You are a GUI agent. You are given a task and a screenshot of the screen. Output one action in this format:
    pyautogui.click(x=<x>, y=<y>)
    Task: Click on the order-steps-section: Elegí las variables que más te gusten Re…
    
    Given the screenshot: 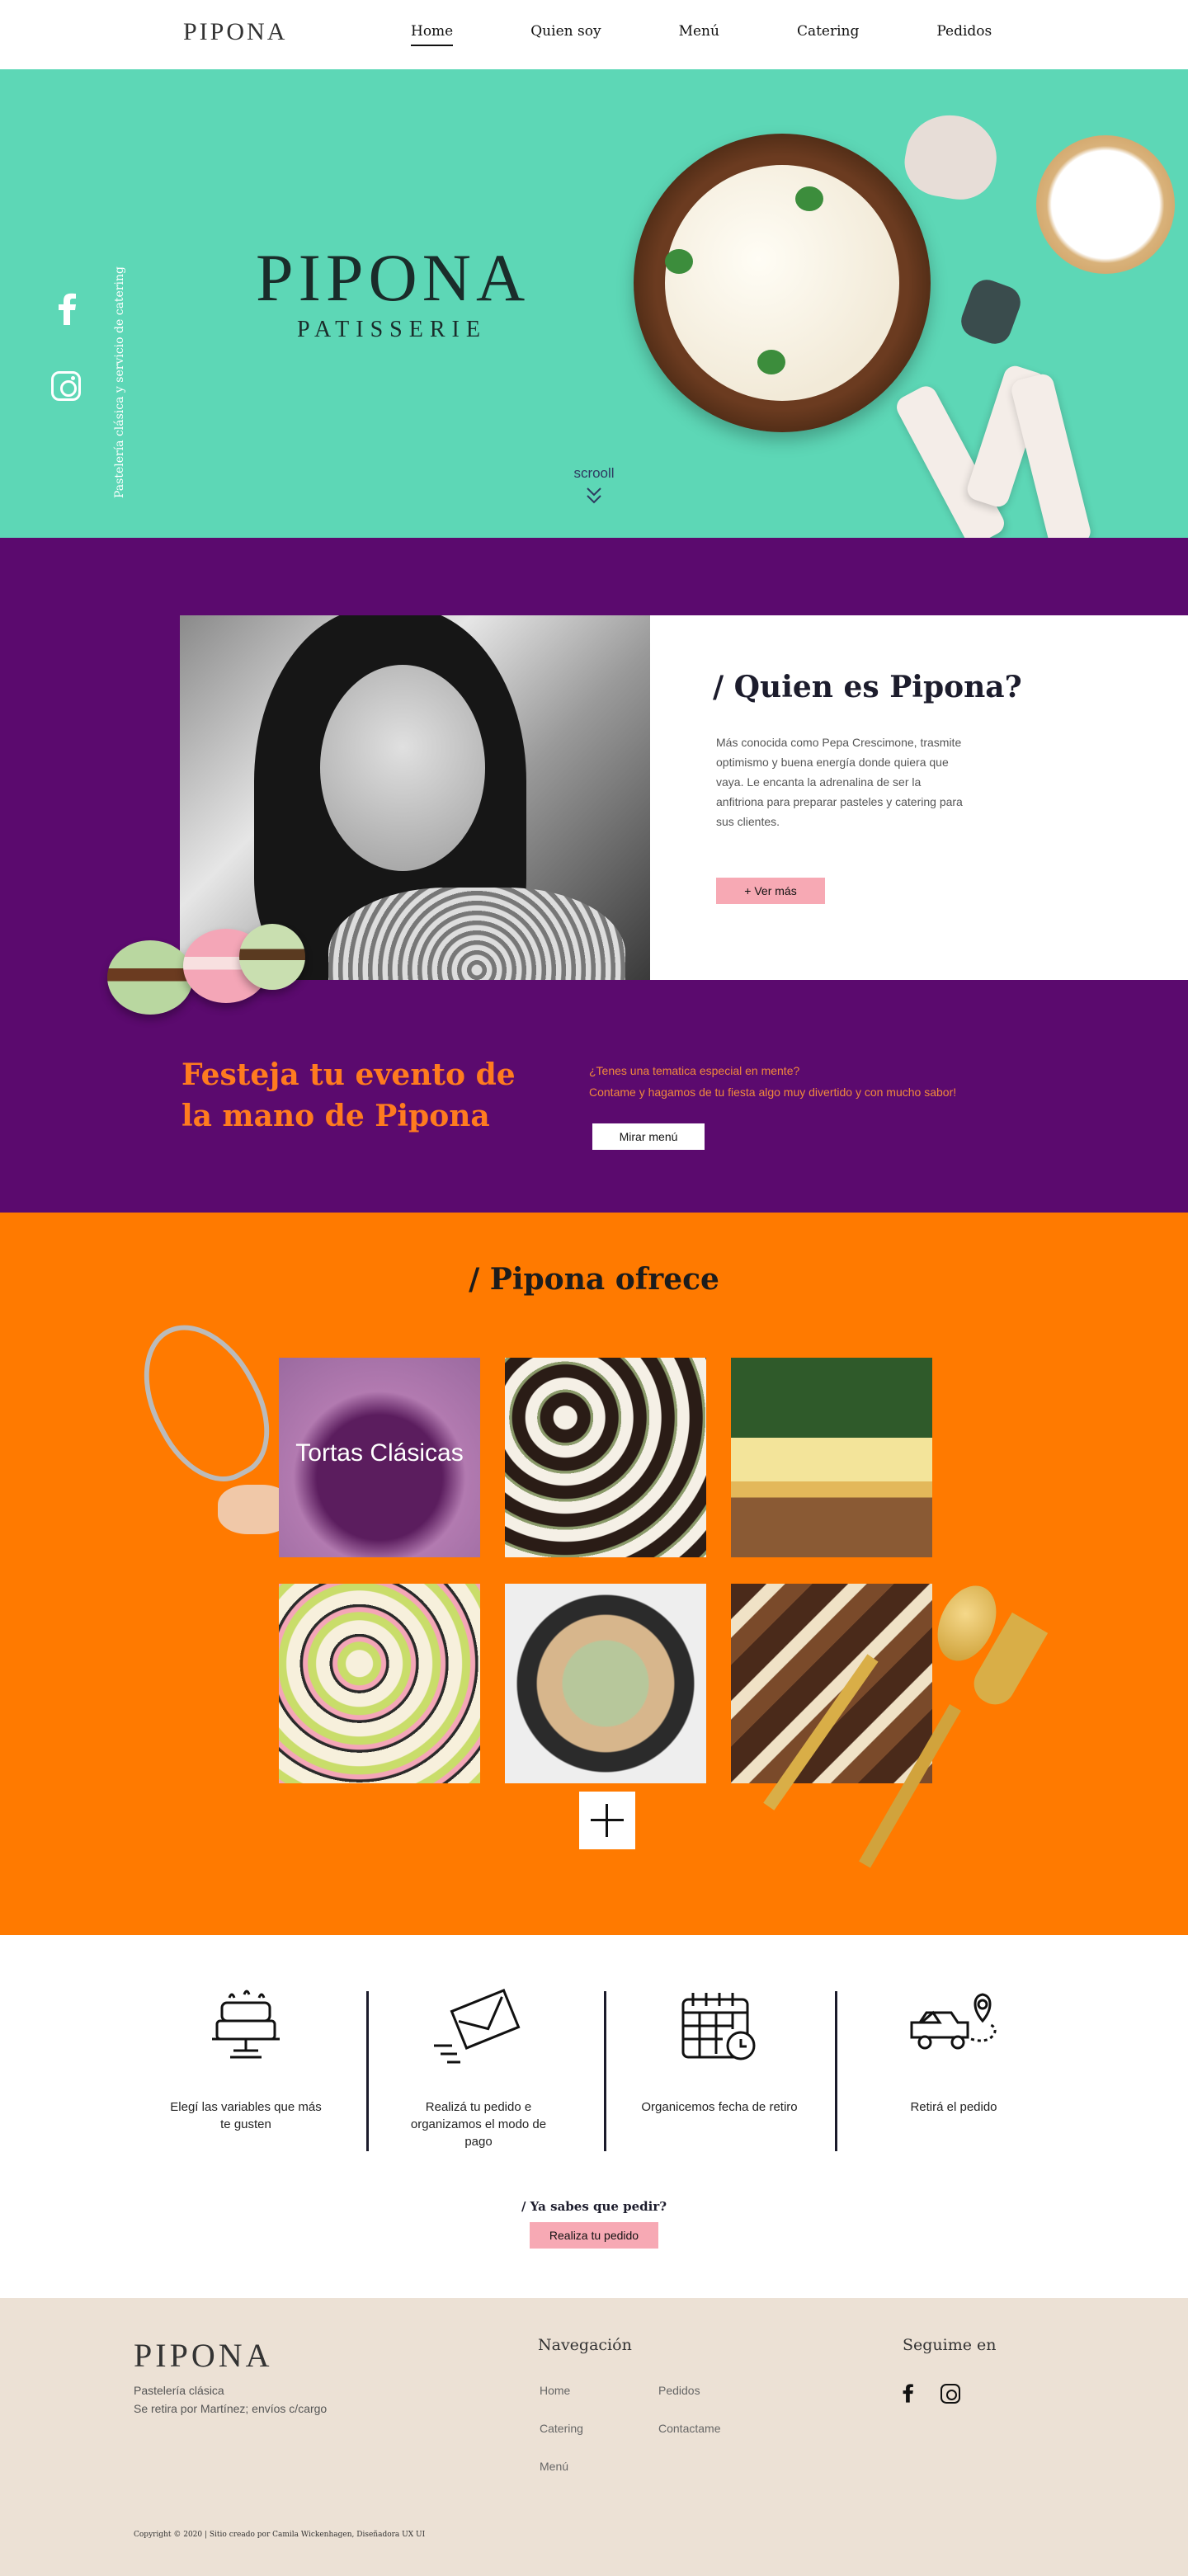 What is the action you would take?
    pyautogui.click(x=594, y=2116)
    